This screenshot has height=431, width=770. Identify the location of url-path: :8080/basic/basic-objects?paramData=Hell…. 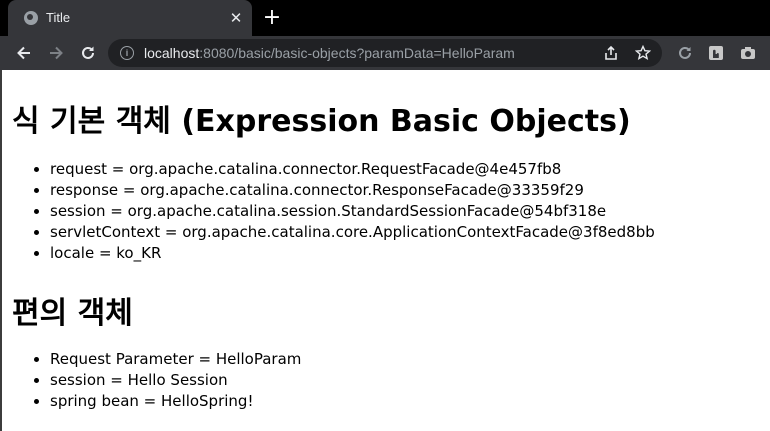
(357, 53).